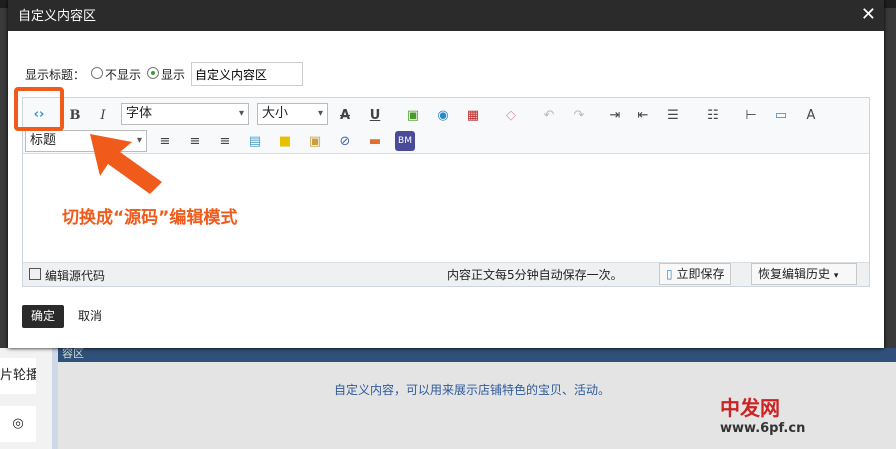 The image size is (896, 449). I want to click on horizontal-rule-icon: ⊢, so click(751, 115).